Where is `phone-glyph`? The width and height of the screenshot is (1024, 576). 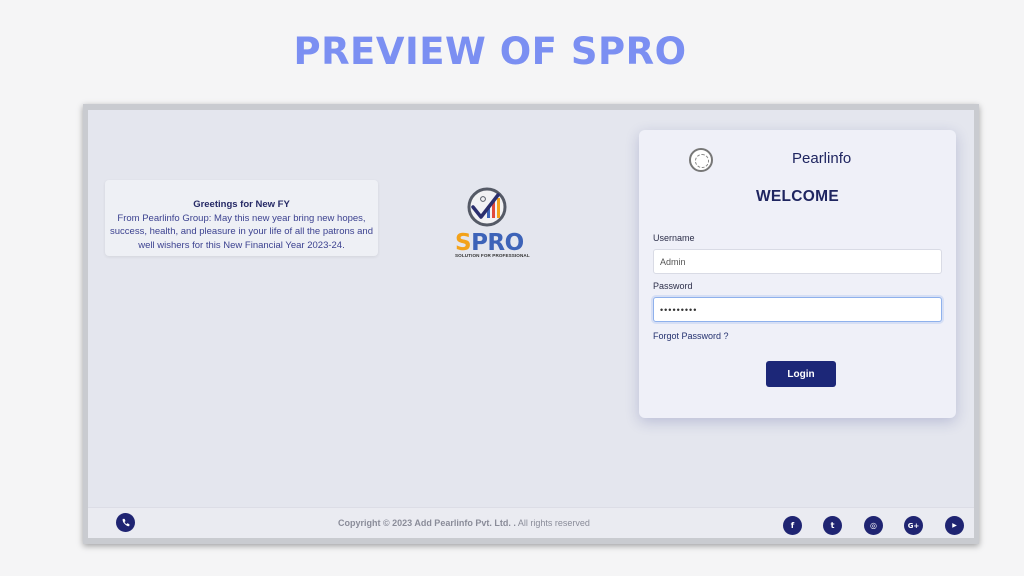
phone-glyph is located at coordinates (126, 522).